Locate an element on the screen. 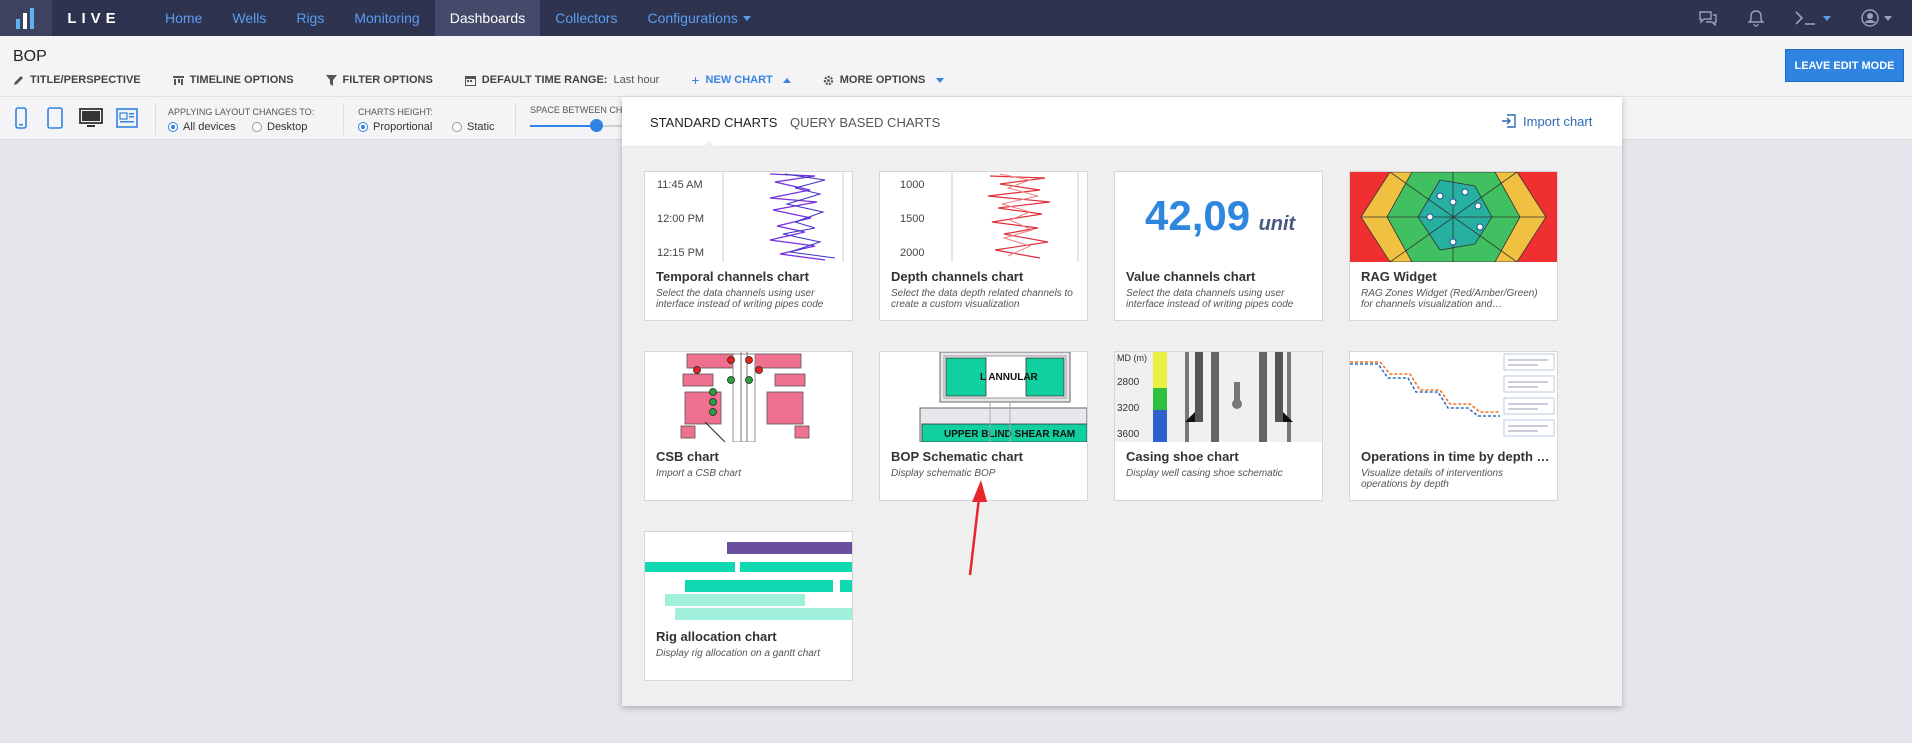 This screenshot has width=1912, height=743. nav-wells-label: Wells is located at coordinates (249, 18).